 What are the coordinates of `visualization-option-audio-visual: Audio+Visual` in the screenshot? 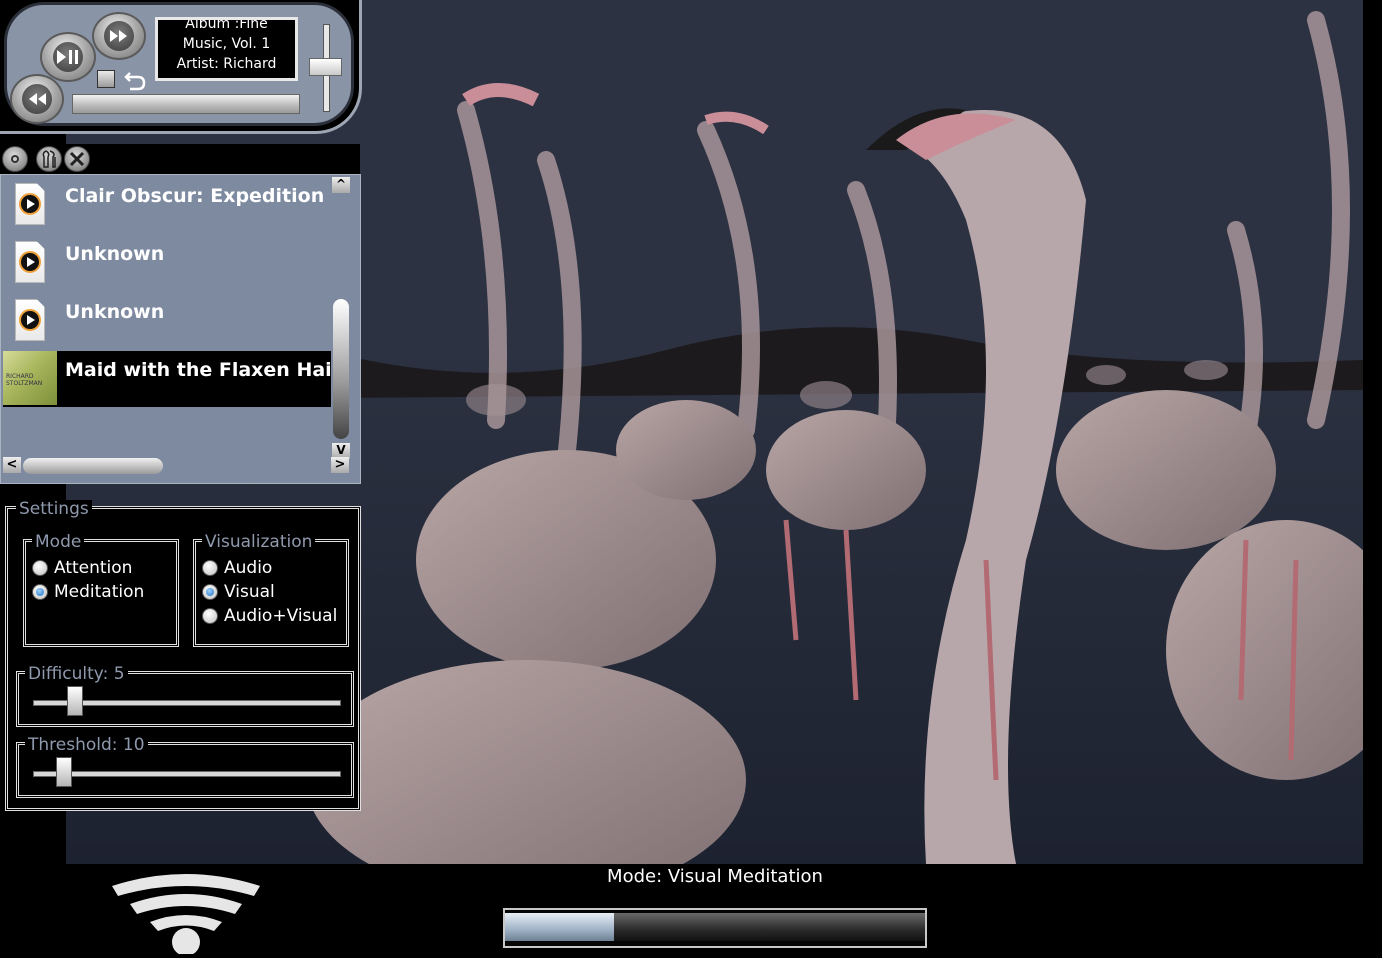 It's located at (269, 616).